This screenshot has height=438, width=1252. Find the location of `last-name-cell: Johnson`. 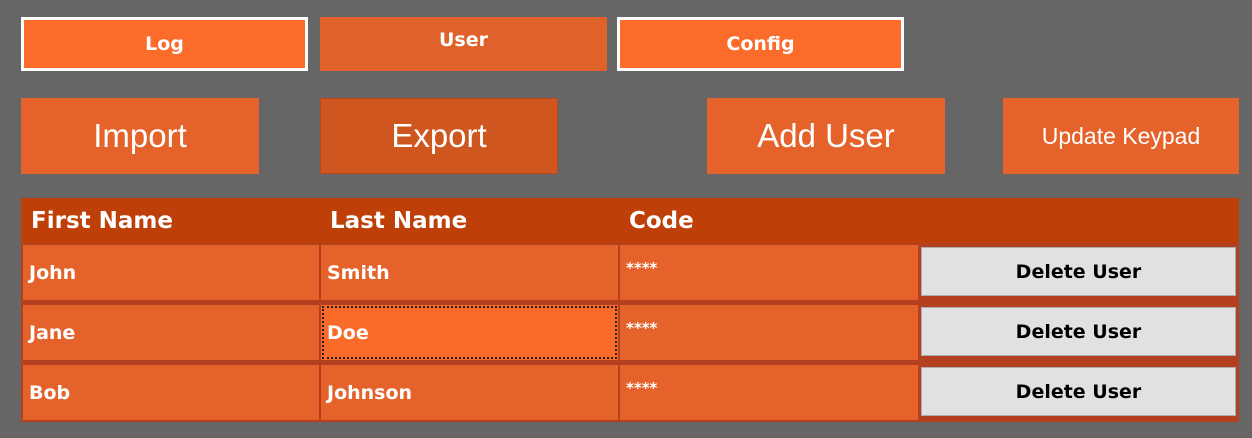

last-name-cell: Johnson is located at coordinates (469, 392).